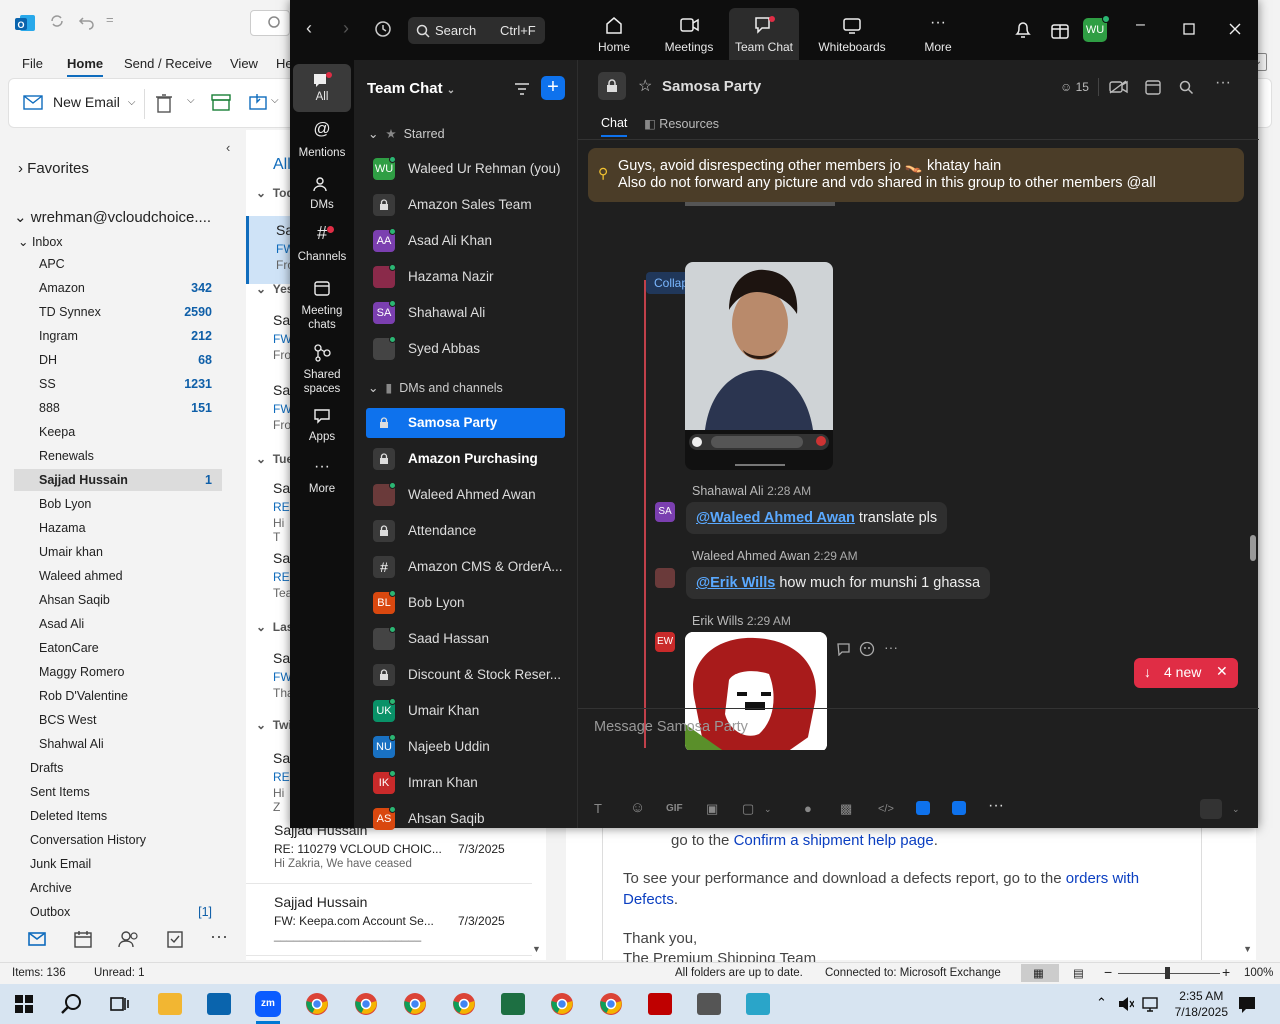 This screenshot has height=1024, width=1280. What do you see at coordinates (118, 744) in the screenshot?
I see `folder-item: Shahwal Ali` at bounding box center [118, 744].